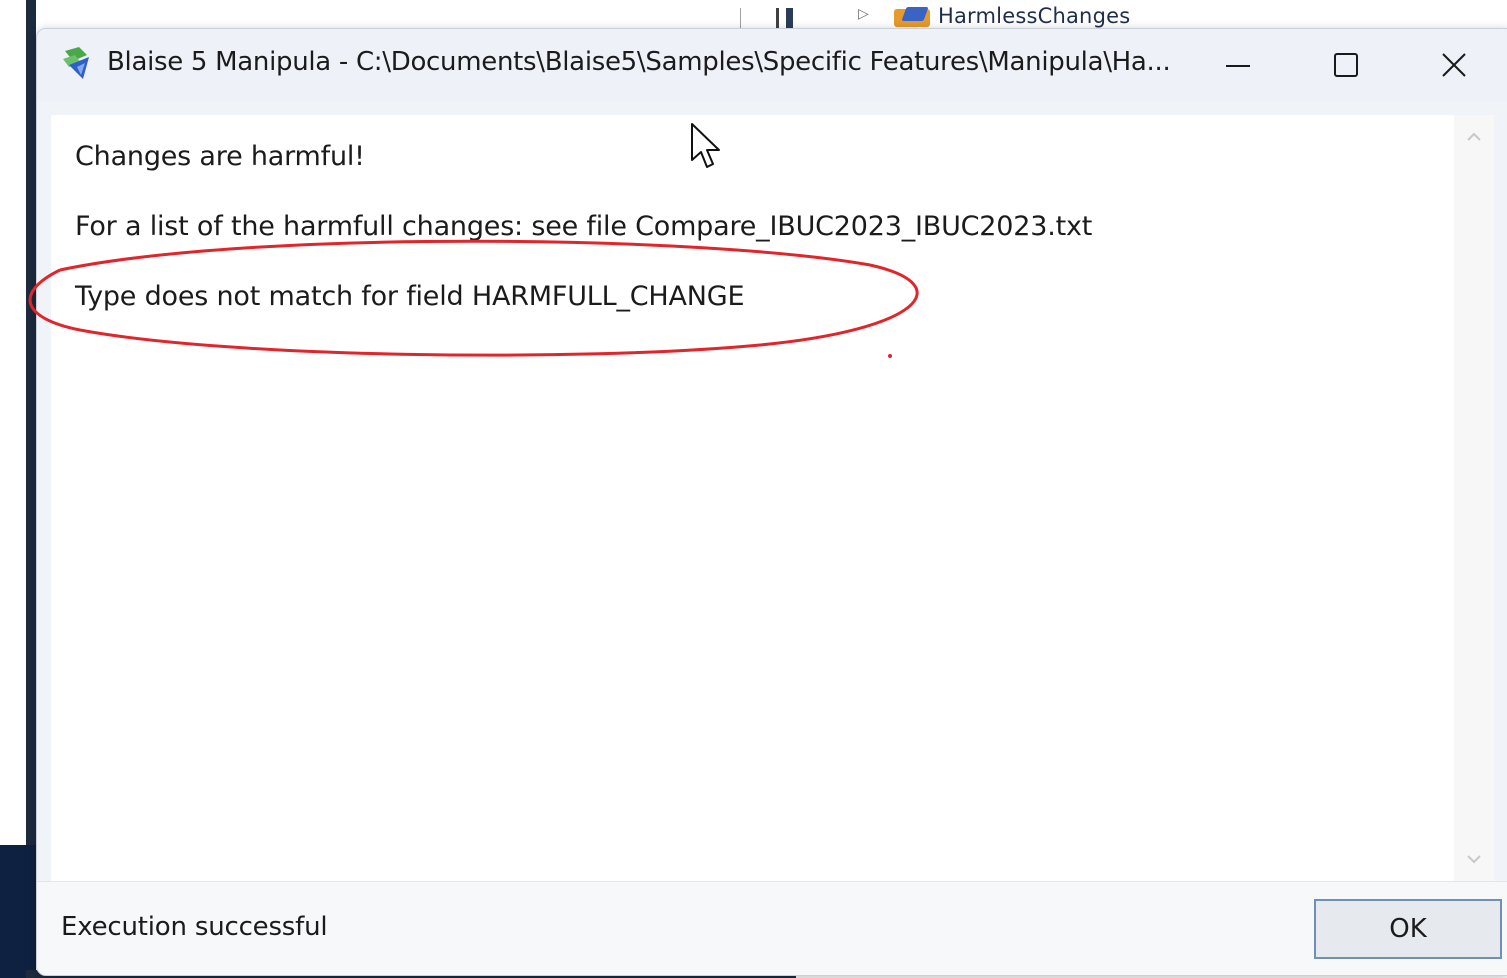 The height and width of the screenshot is (978, 1507). Describe the element at coordinates (1474, 859) in the screenshot. I see `scroll-down-icon` at that location.